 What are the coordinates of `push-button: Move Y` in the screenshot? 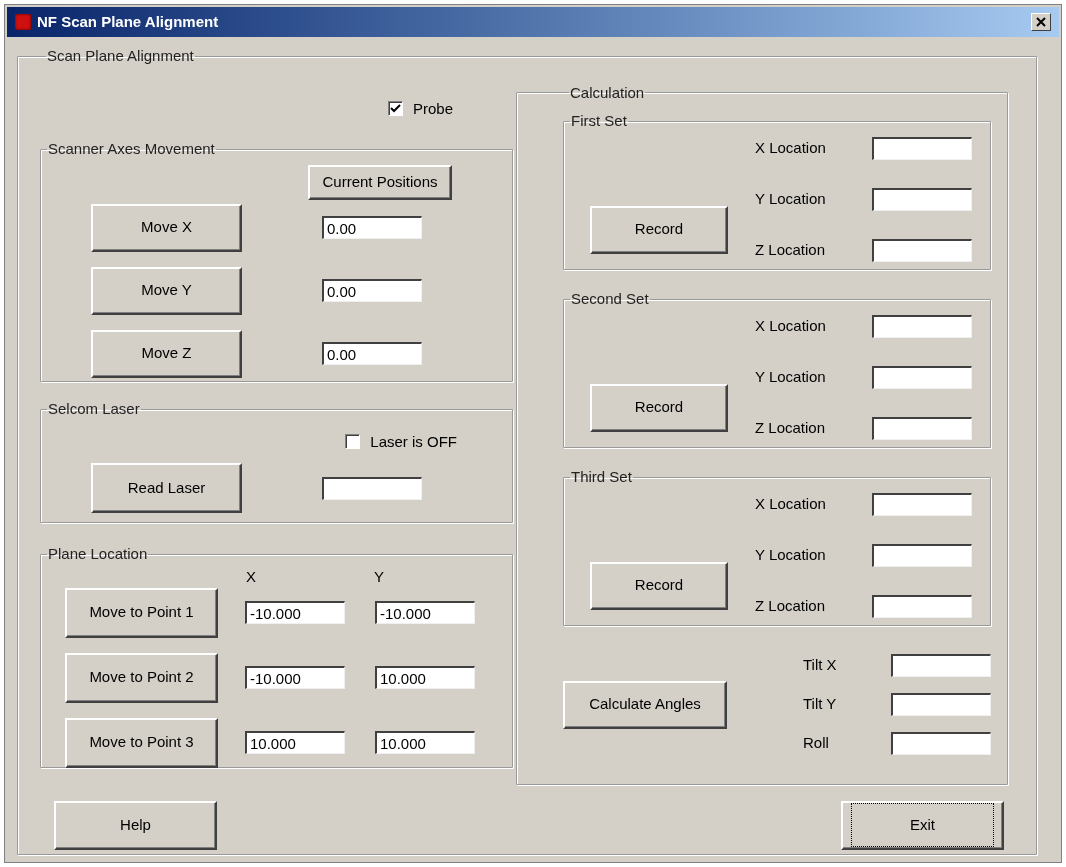 It's located at (166, 290).